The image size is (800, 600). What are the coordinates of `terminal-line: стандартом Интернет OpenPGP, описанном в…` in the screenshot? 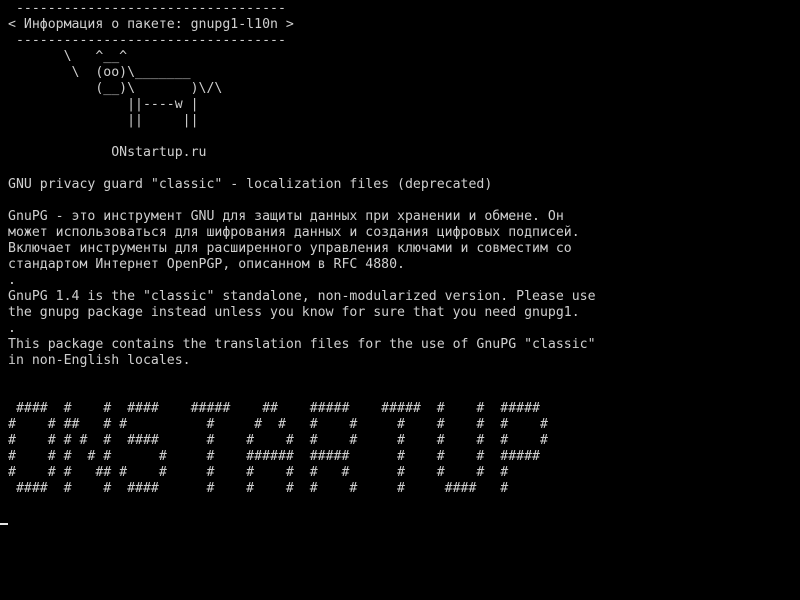 It's located at (206, 264).